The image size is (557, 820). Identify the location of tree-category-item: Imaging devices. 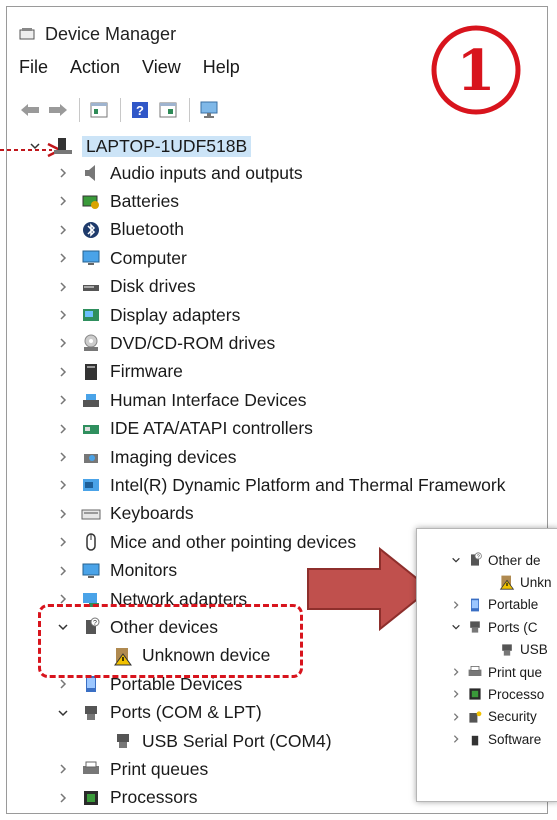
(146, 457).